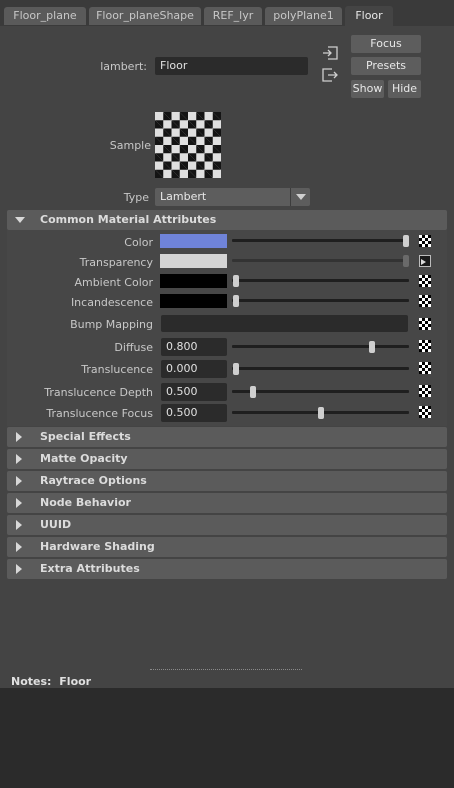 The width and height of the screenshot is (454, 788). I want to click on section-title: Matte Opacity, so click(84, 458).